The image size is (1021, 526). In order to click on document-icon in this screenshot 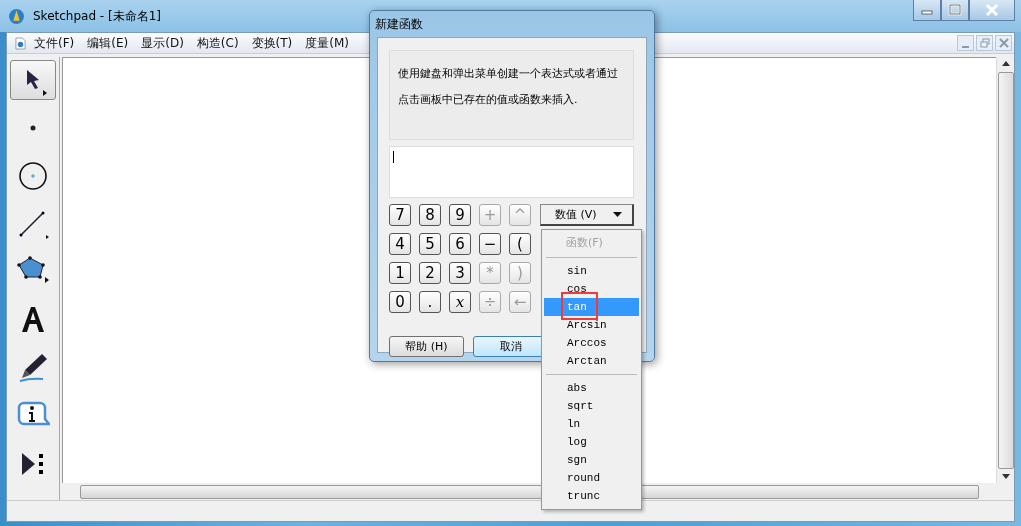, I will do `click(20, 43)`.